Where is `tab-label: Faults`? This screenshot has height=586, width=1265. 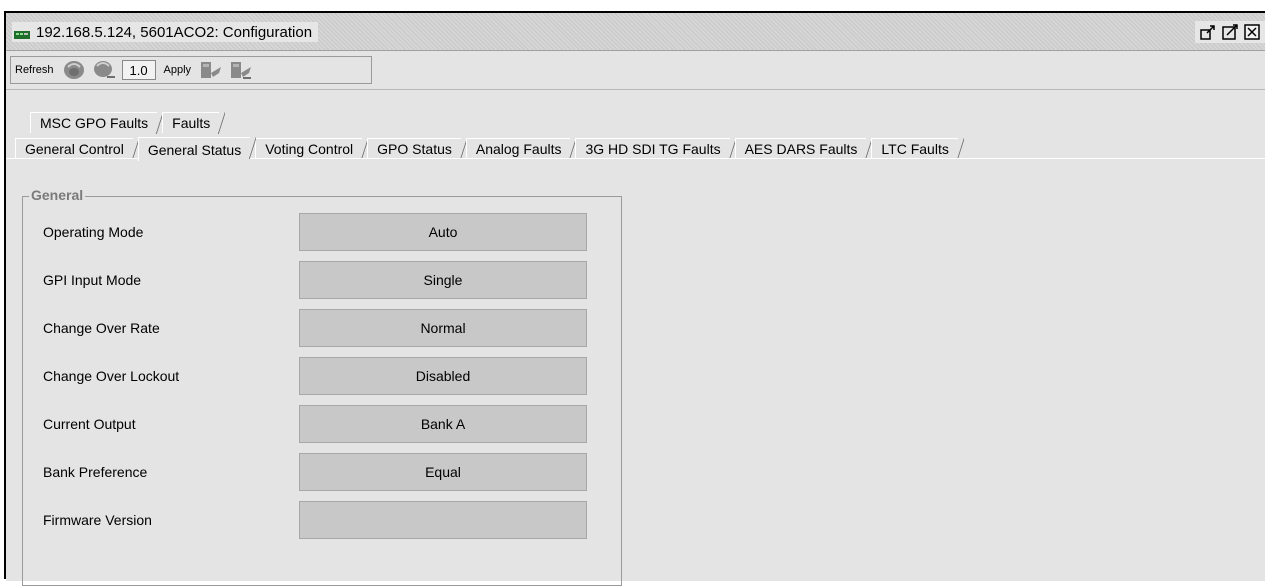
tab-label: Faults is located at coordinates (191, 123).